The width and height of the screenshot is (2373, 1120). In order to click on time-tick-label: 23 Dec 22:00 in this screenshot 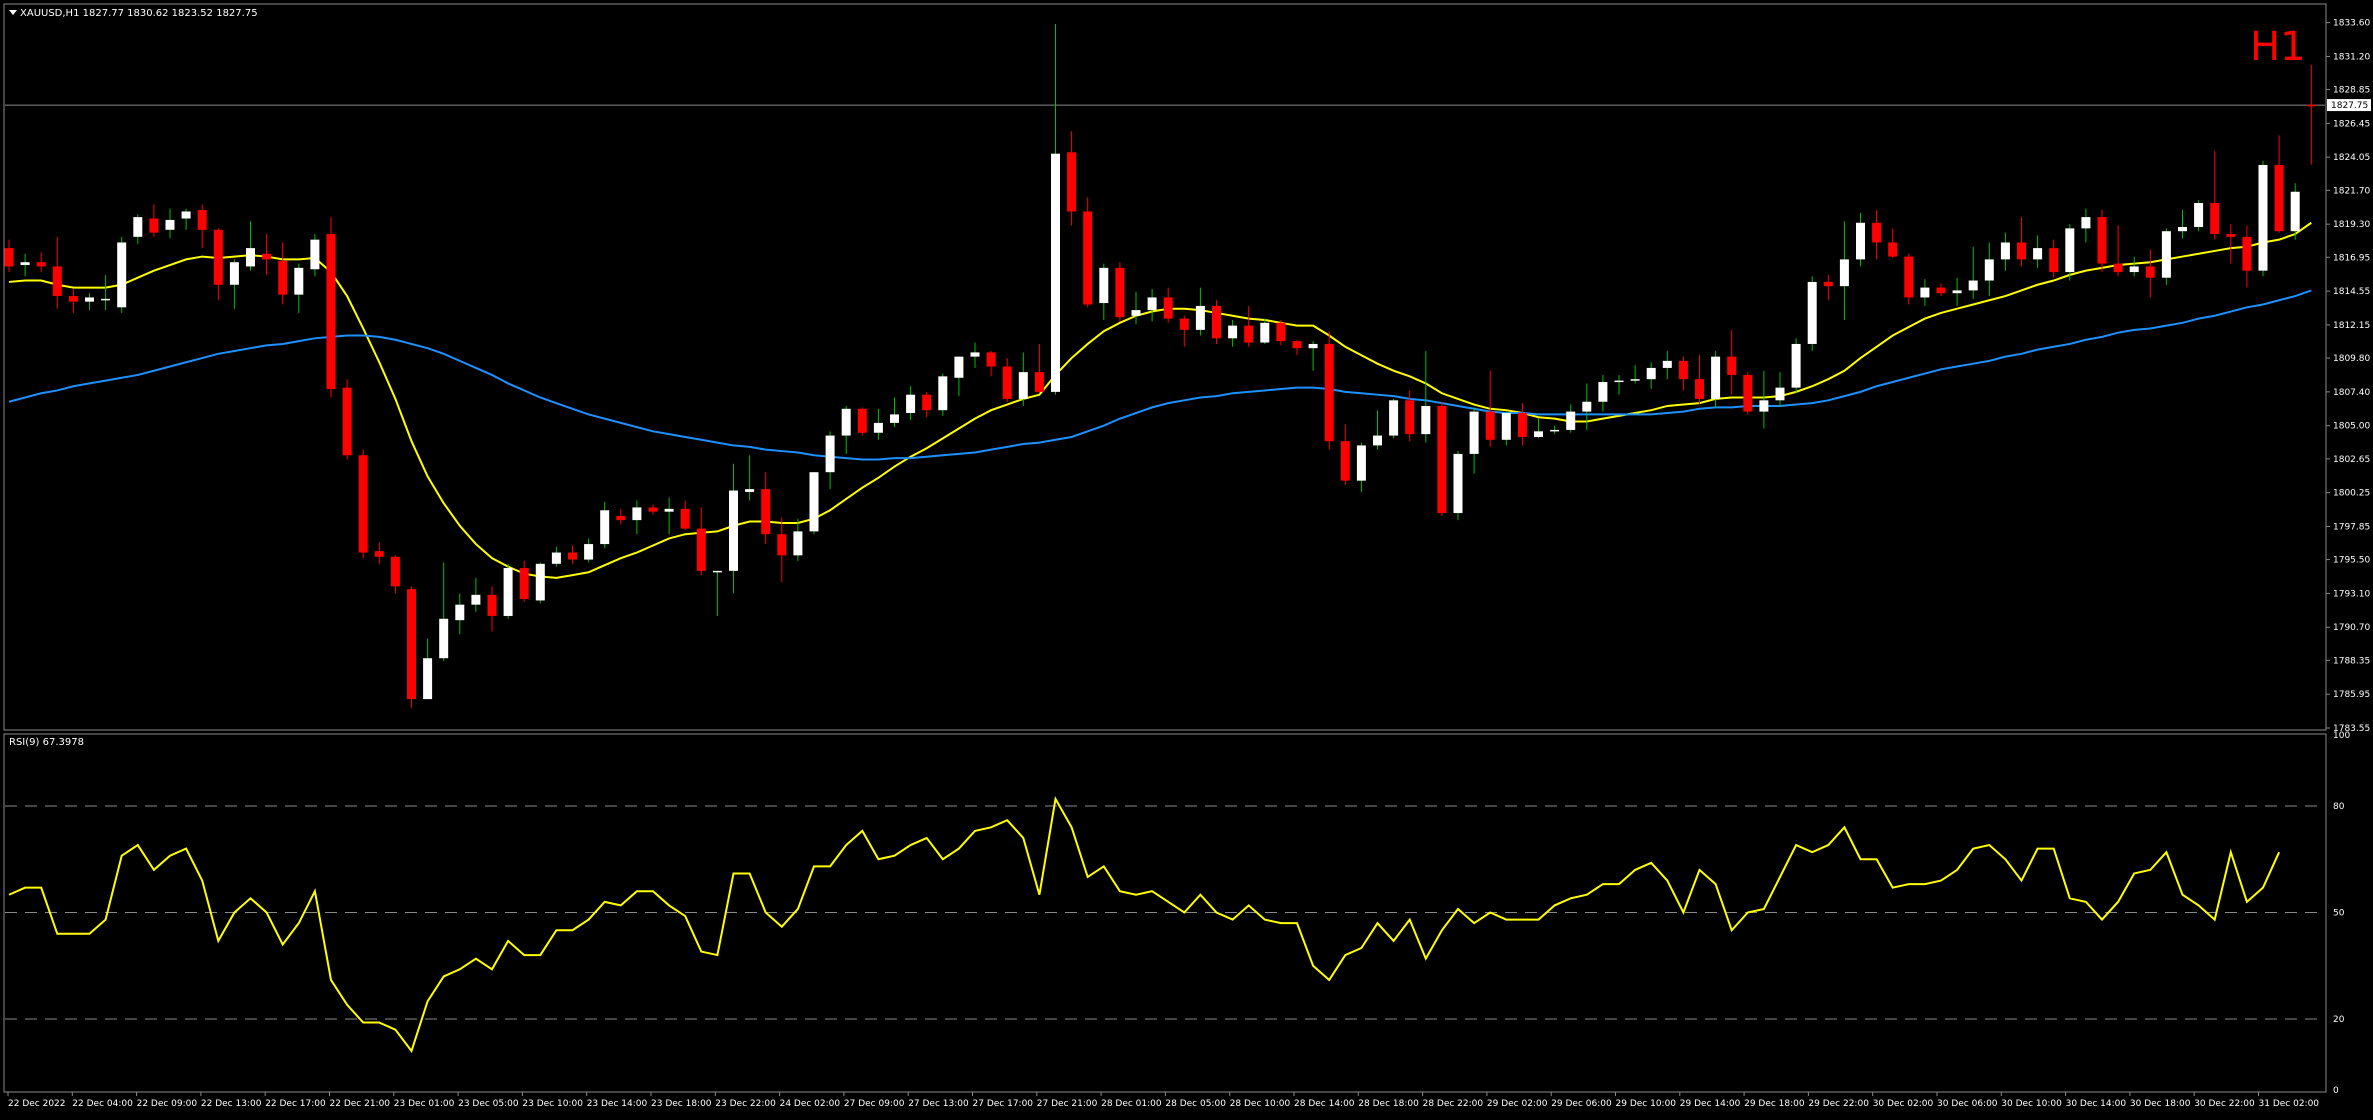, I will do `click(745, 1104)`.